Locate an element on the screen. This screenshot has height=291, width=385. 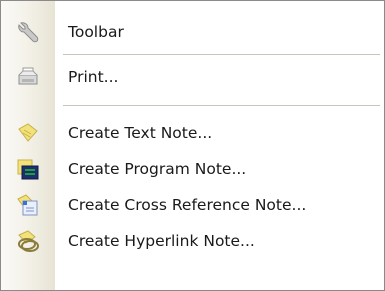
program-note-icon is located at coordinates (28, 169).